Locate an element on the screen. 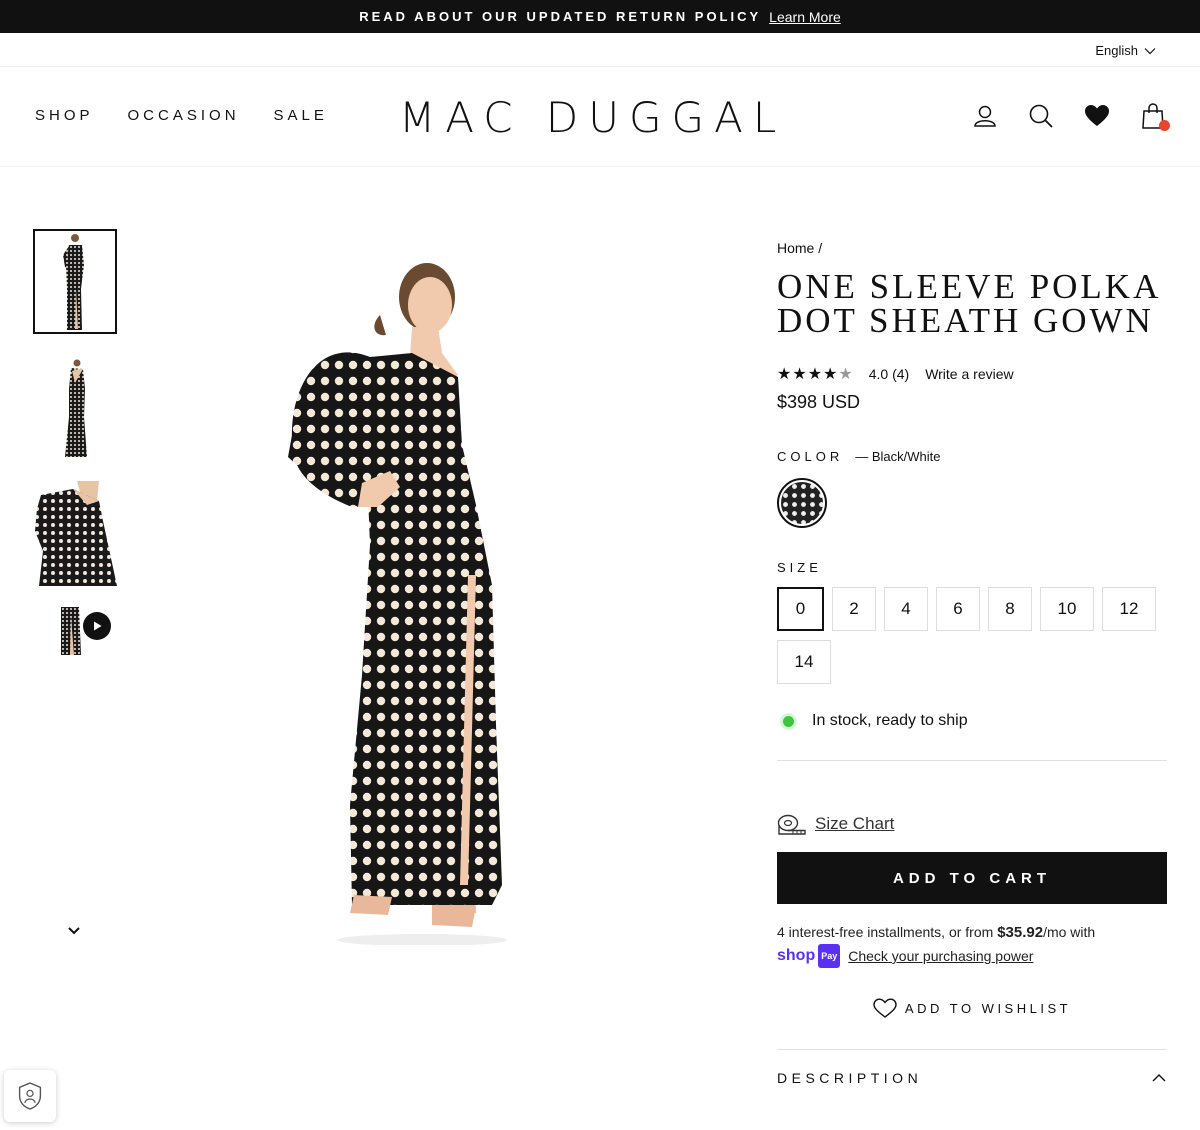 This screenshot has height=1130, width=1200. stock-text: In stock, ready to ship is located at coordinates (890, 720).